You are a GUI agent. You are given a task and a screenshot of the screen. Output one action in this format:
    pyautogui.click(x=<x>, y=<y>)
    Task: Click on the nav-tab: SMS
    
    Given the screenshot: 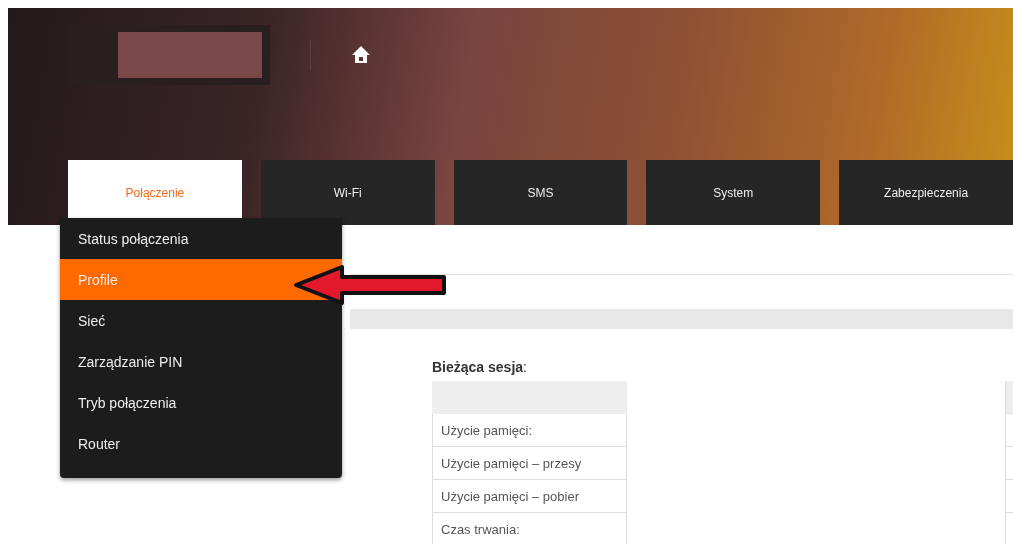 What is the action you would take?
    pyautogui.click(x=540, y=192)
    